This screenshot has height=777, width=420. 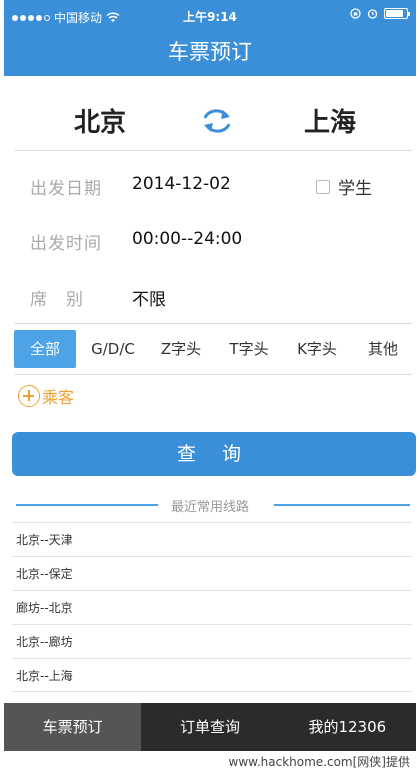 I want to click on list-item: 北京--天津, so click(x=212, y=539).